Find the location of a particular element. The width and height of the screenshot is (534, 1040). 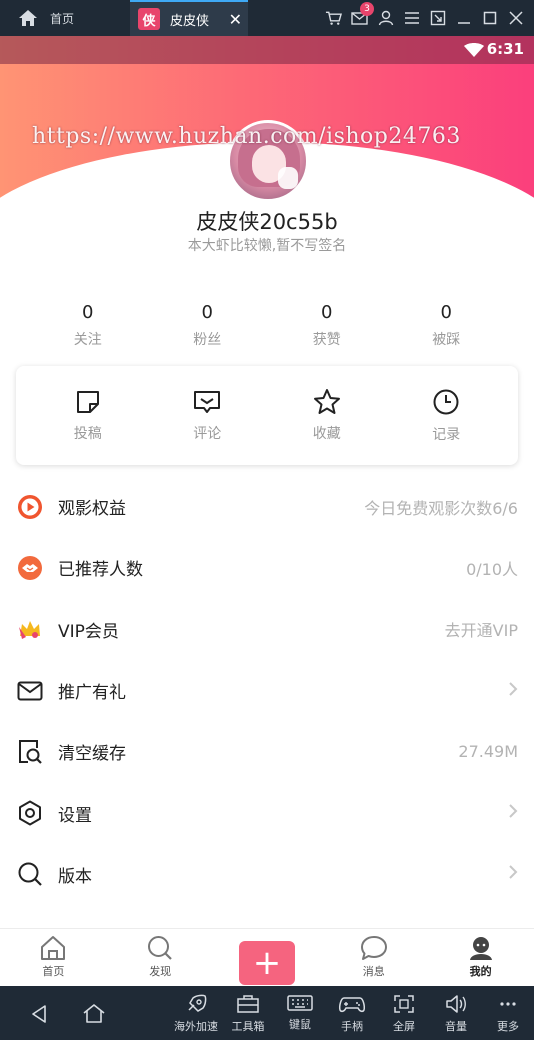

pin-window-icon is located at coordinates (437, 18).